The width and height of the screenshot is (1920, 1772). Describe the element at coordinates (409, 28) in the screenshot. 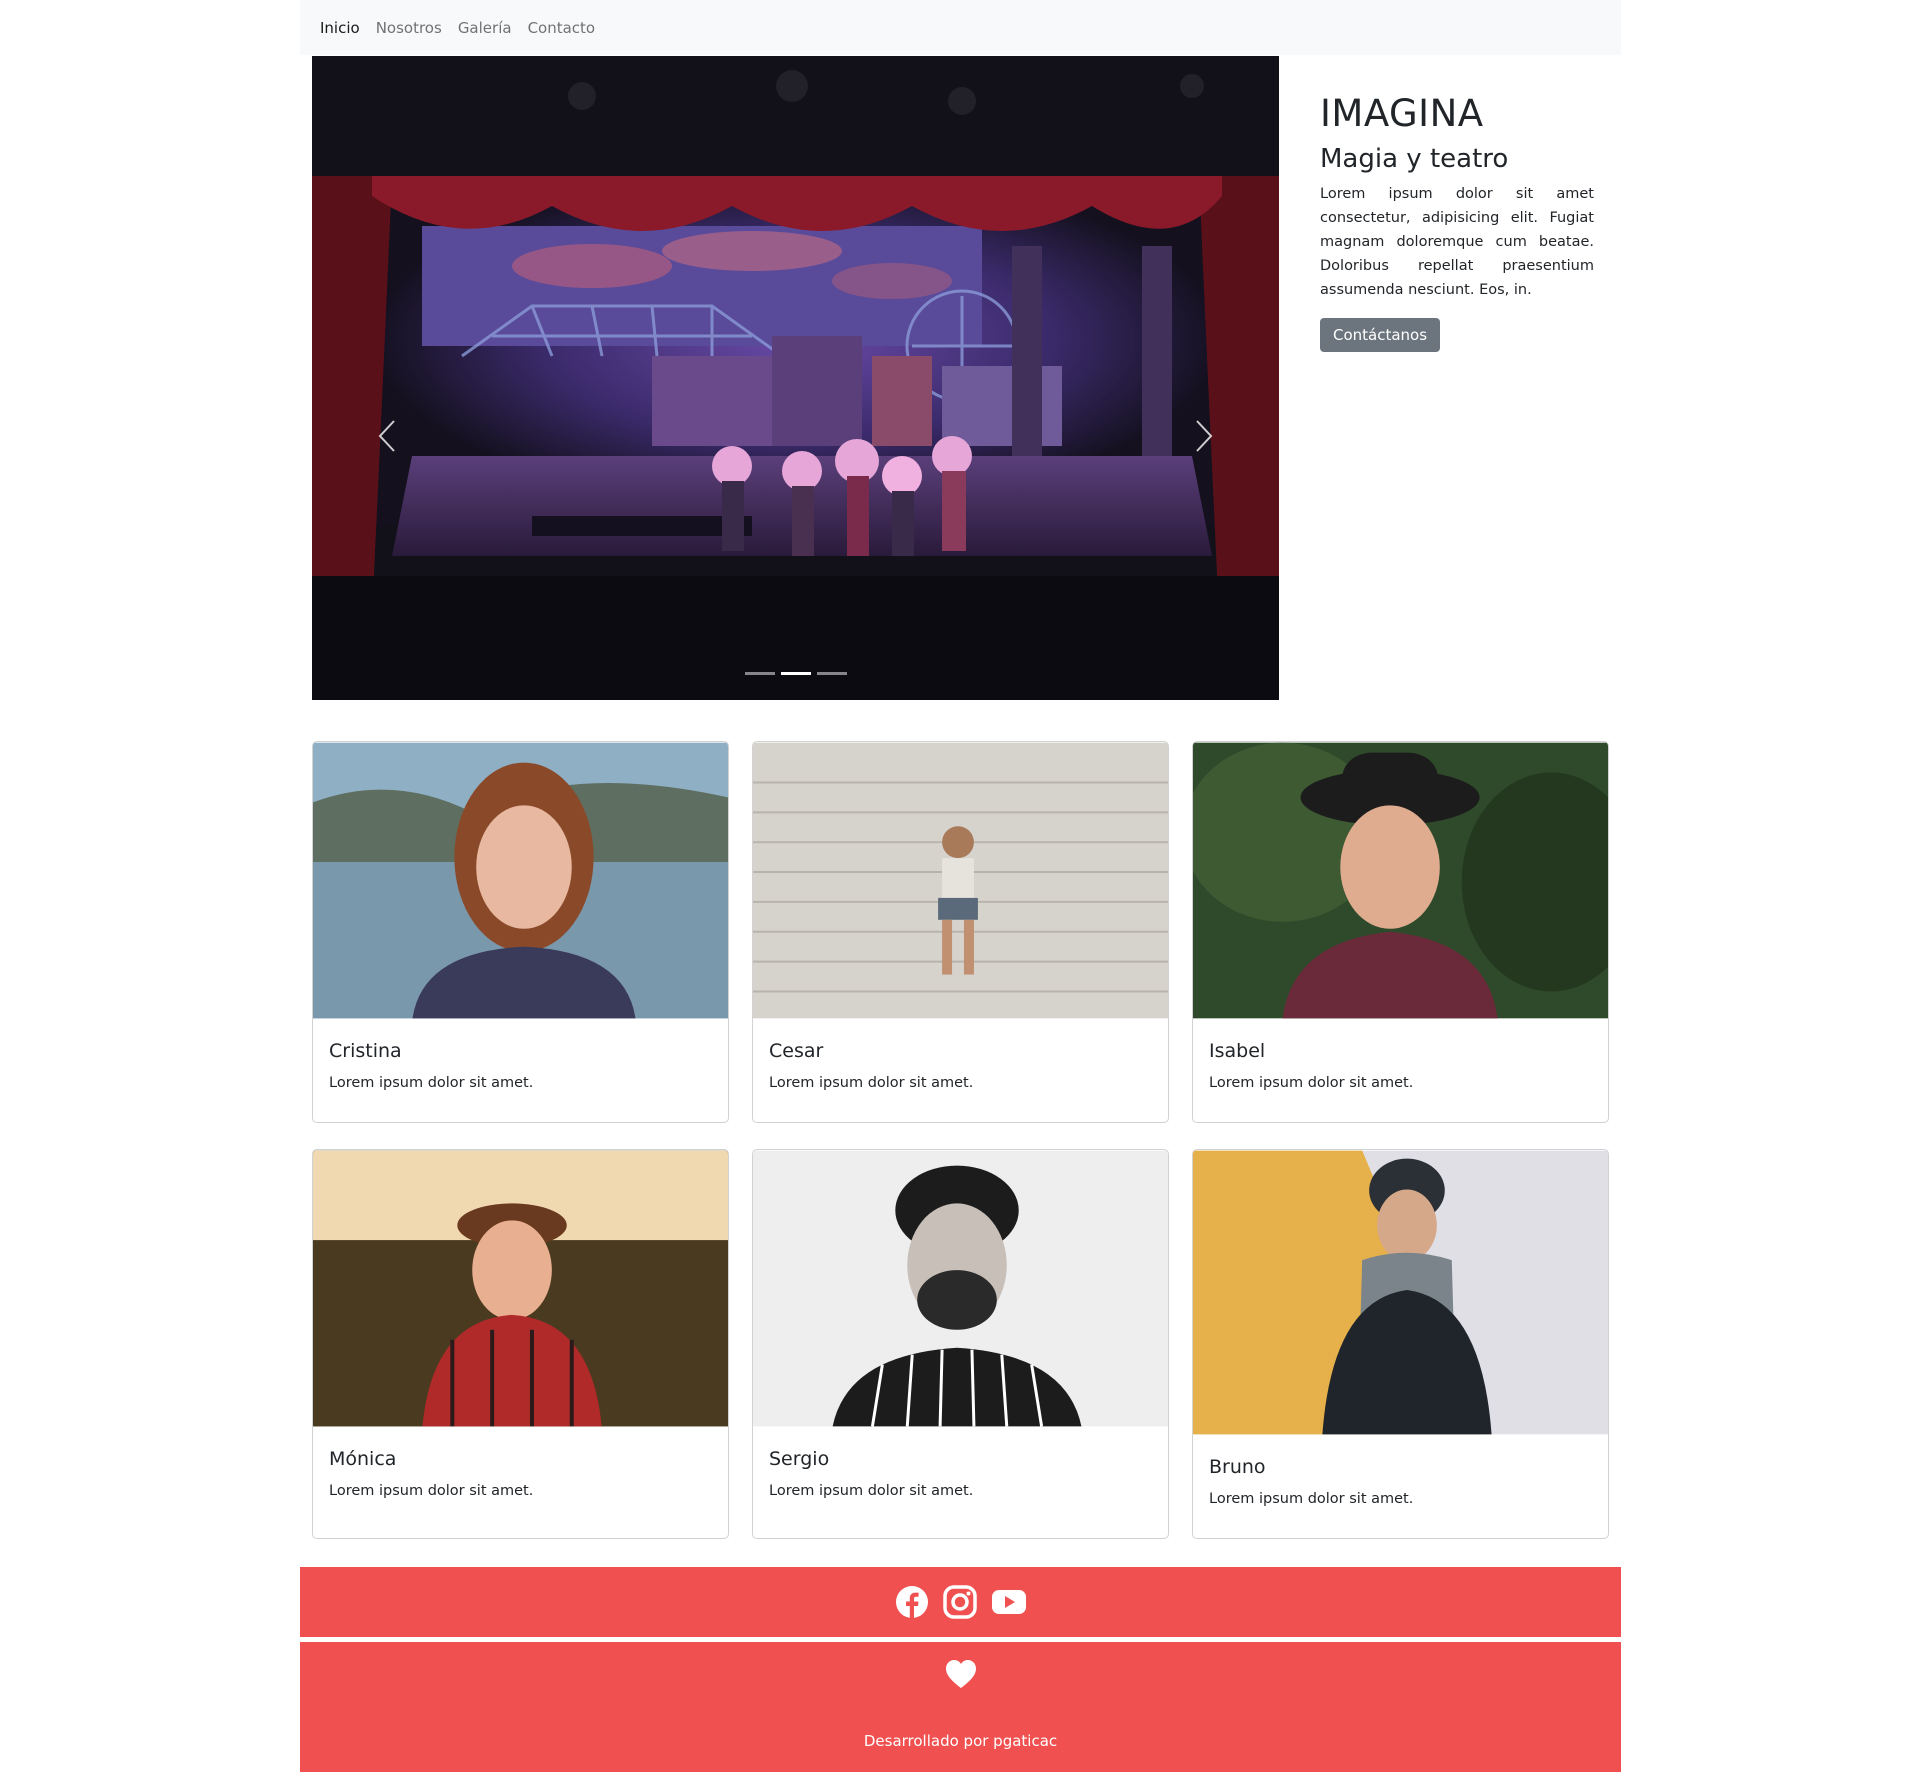

I see `nav-link-nosotros: Nosotros` at that location.